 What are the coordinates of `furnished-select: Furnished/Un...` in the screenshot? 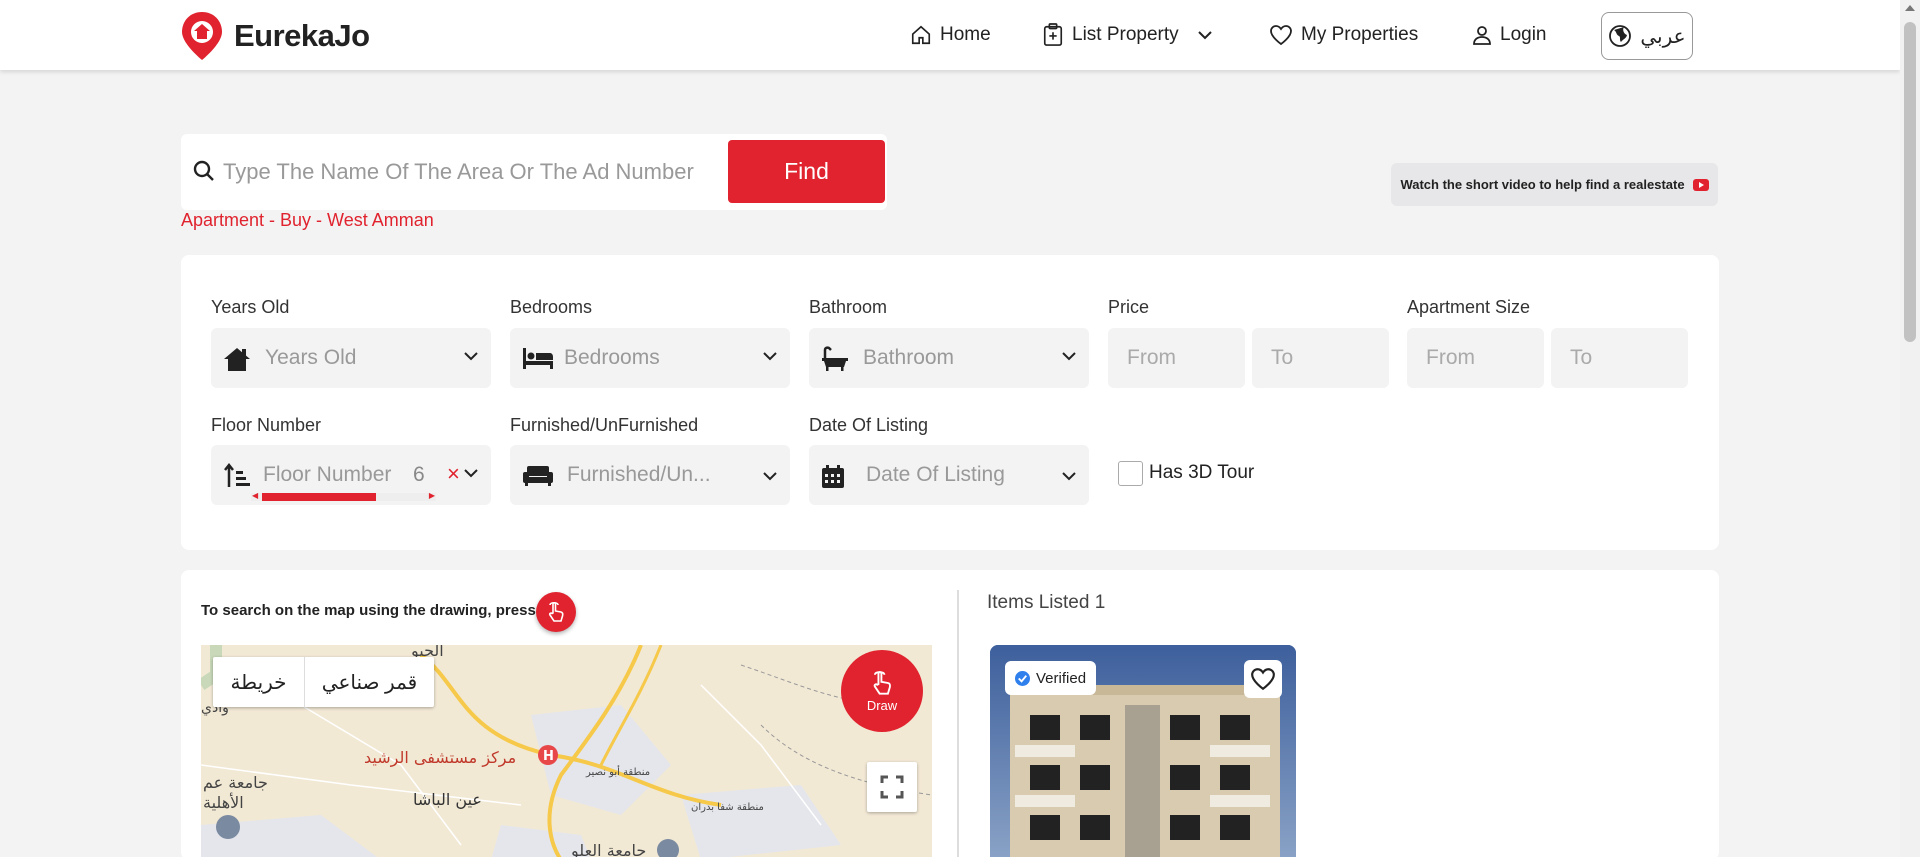 It's located at (650, 475).